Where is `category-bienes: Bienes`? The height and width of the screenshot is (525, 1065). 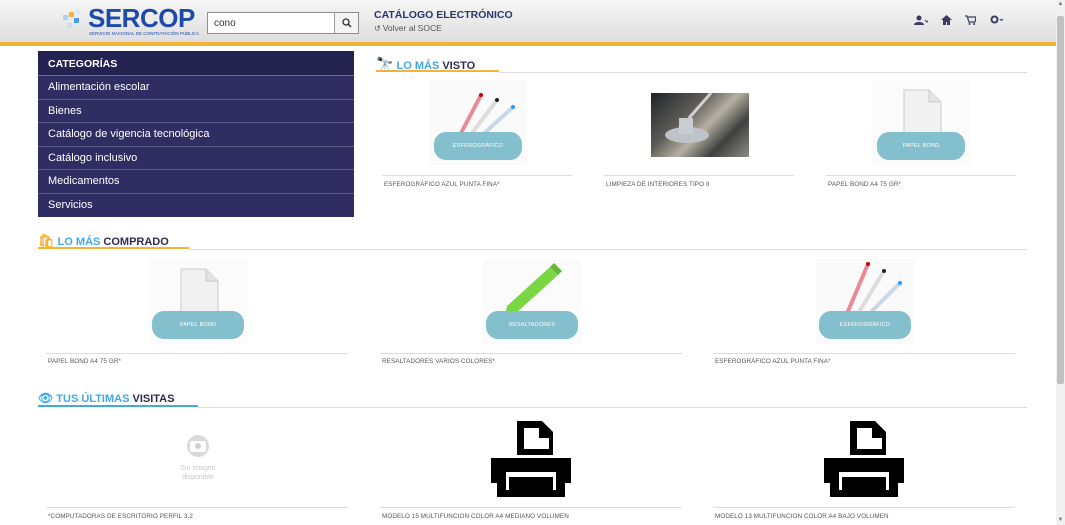
category-bienes: Bienes is located at coordinates (196, 111).